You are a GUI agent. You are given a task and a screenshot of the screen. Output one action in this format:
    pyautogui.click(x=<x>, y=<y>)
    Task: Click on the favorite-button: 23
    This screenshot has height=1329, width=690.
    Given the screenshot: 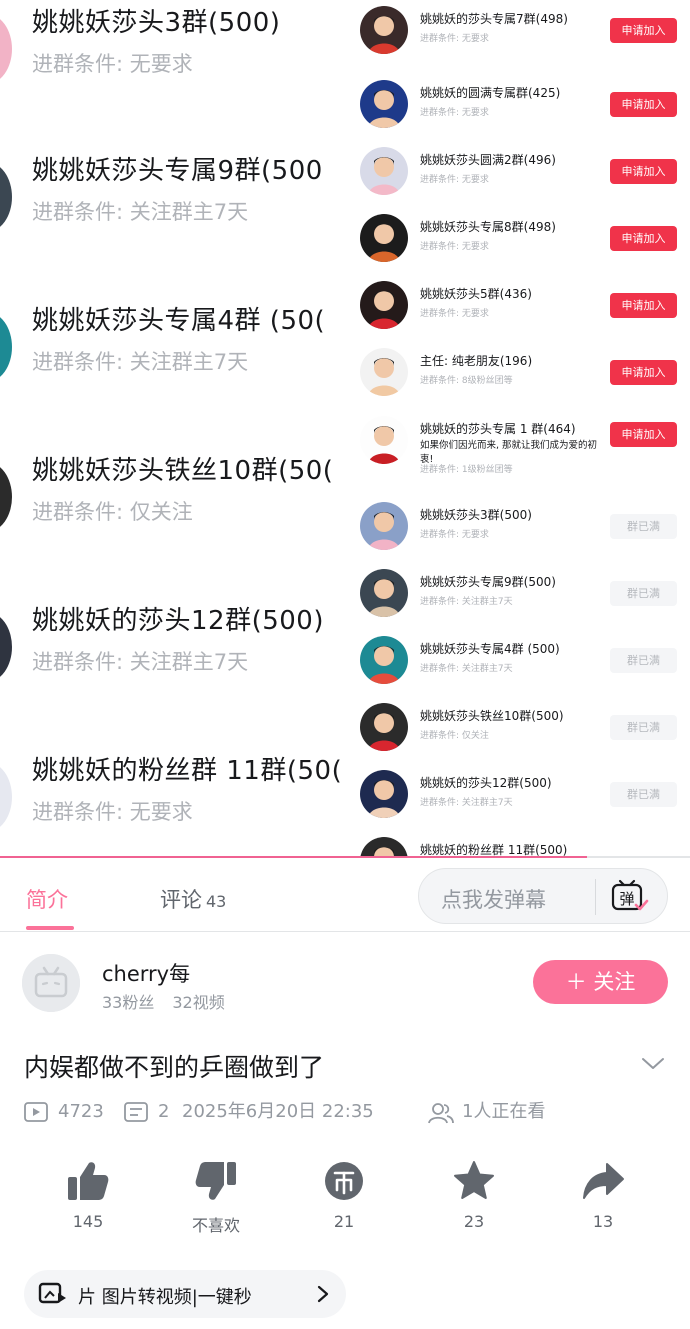 What is the action you would take?
    pyautogui.click(x=474, y=1195)
    